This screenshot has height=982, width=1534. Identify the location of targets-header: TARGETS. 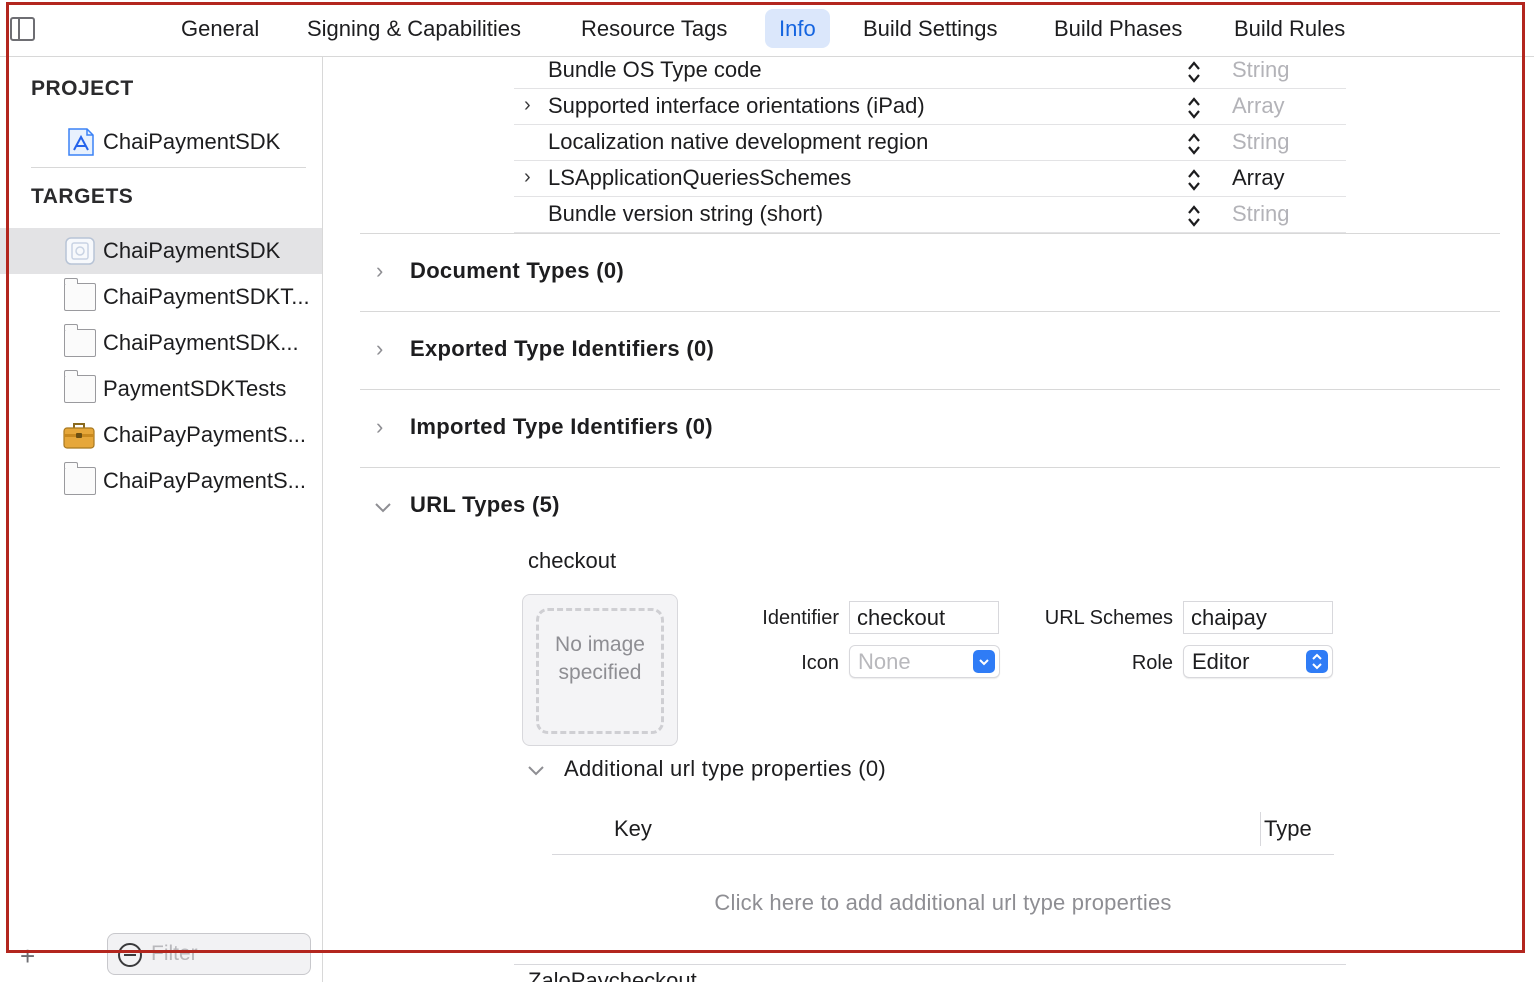
(82, 196).